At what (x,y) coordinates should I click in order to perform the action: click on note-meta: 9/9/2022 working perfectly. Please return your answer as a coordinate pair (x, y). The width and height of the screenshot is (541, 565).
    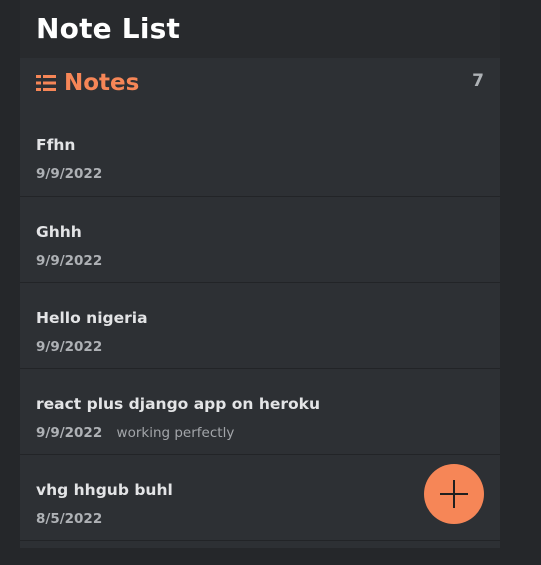
    Looking at the image, I should click on (135, 433).